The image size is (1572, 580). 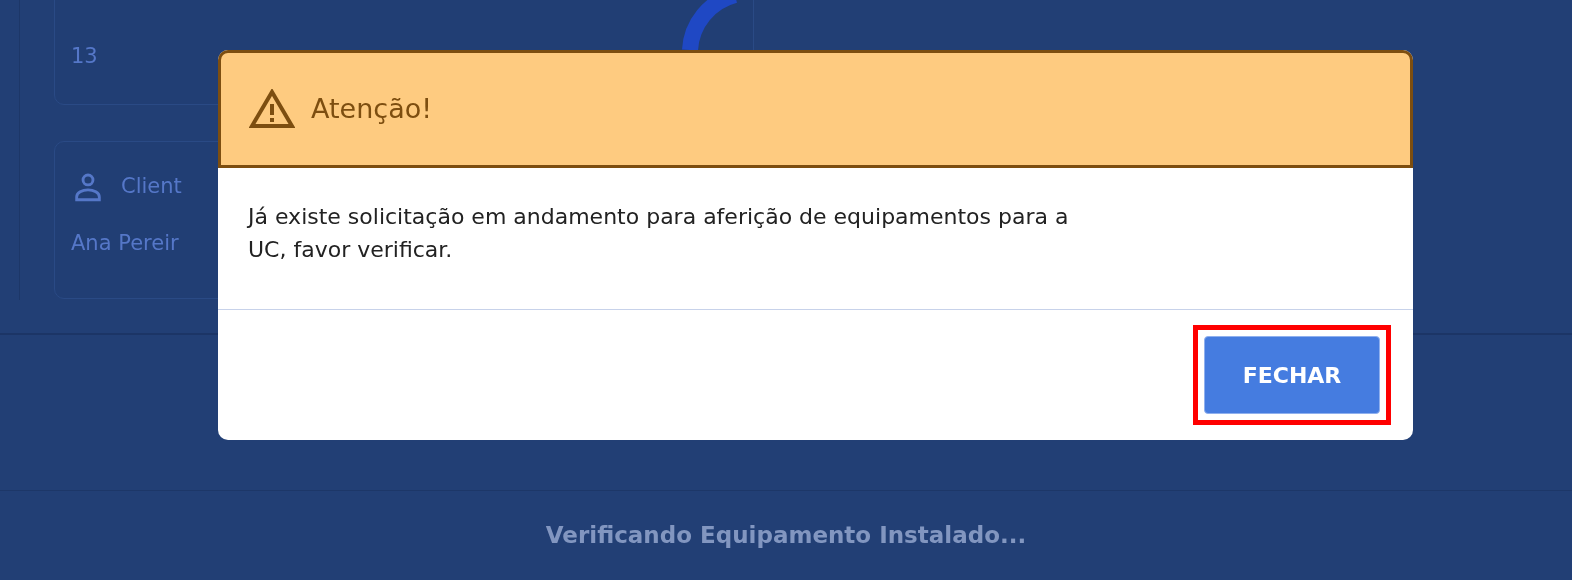 What do you see at coordinates (125, 243) in the screenshot?
I see `card-value: Ana Pereir` at bounding box center [125, 243].